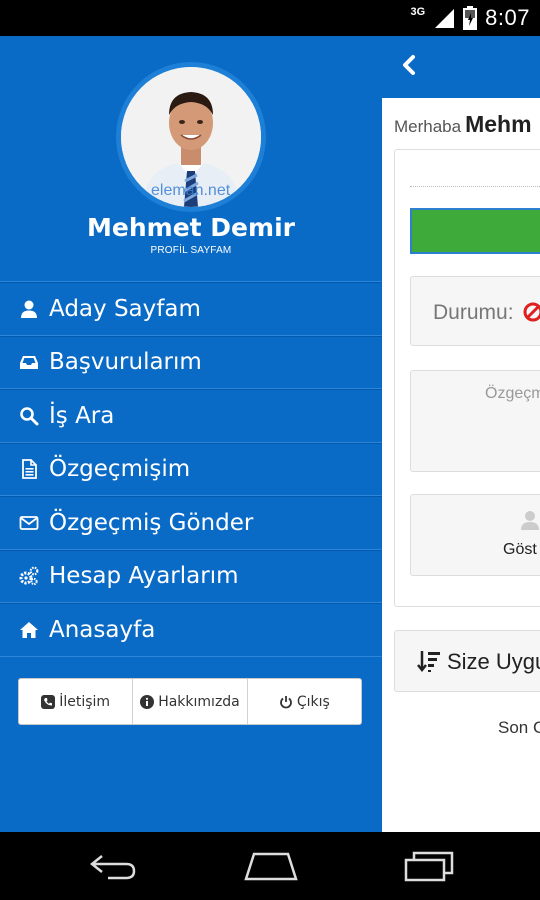 This screenshot has height=900, width=540. What do you see at coordinates (475, 231) in the screenshot?
I see `progress-bar` at bounding box center [475, 231].